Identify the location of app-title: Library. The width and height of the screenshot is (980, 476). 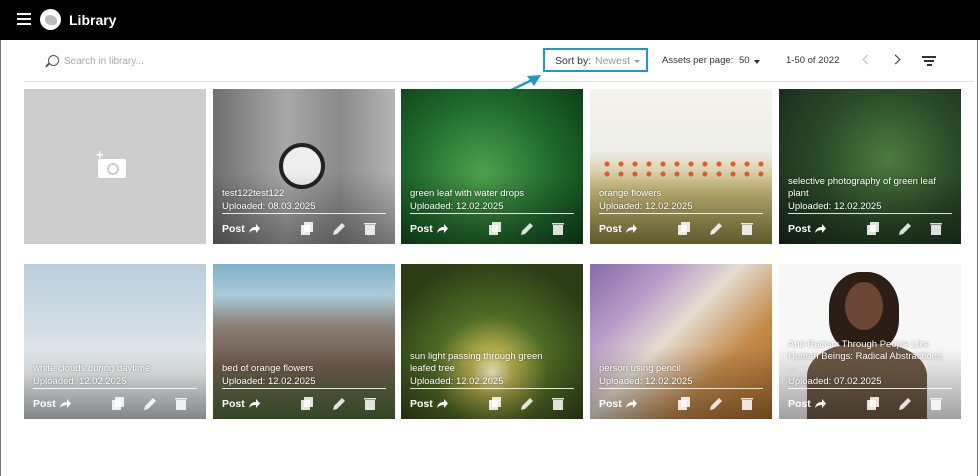
(93, 20).